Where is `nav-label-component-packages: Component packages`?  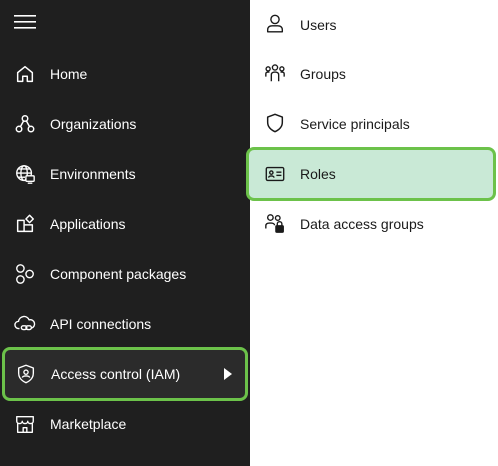 nav-label-component-packages: Component packages is located at coordinates (118, 274).